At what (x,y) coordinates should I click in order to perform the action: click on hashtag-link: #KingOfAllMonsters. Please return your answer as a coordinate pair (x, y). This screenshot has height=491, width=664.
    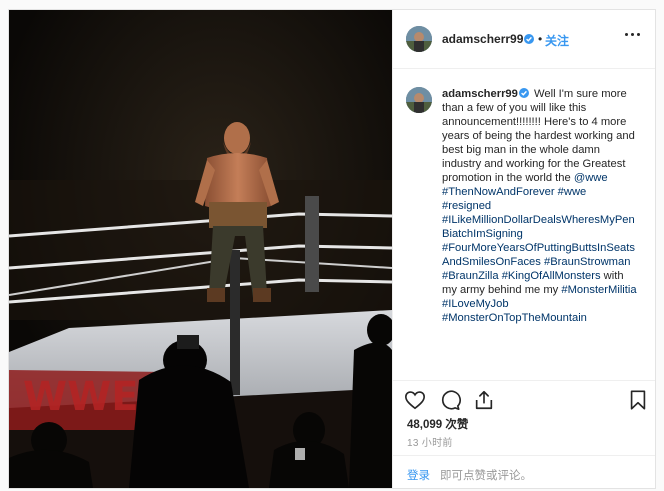
    Looking at the image, I should click on (551, 276).